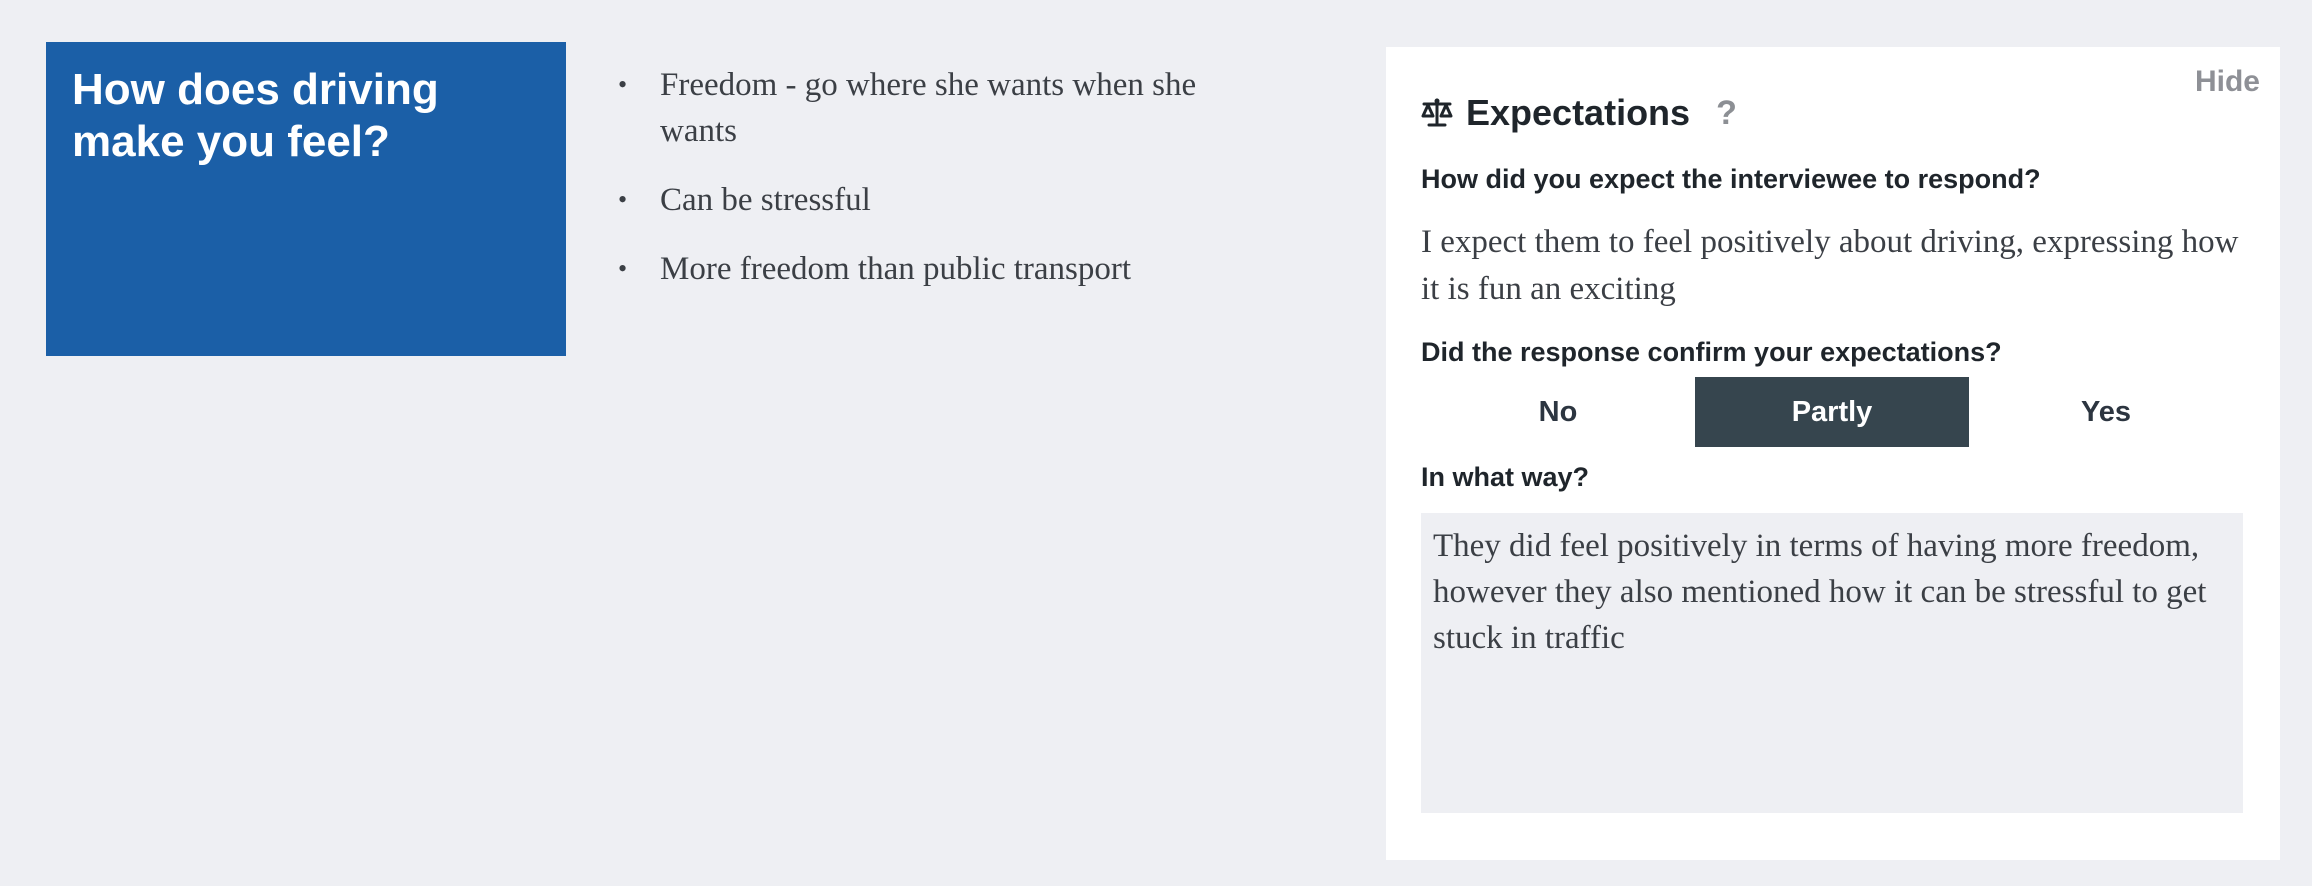 The height and width of the screenshot is (886, 2312). I want to click on confirm-segmented-control: No Partly Yes, so click(1832, 412).